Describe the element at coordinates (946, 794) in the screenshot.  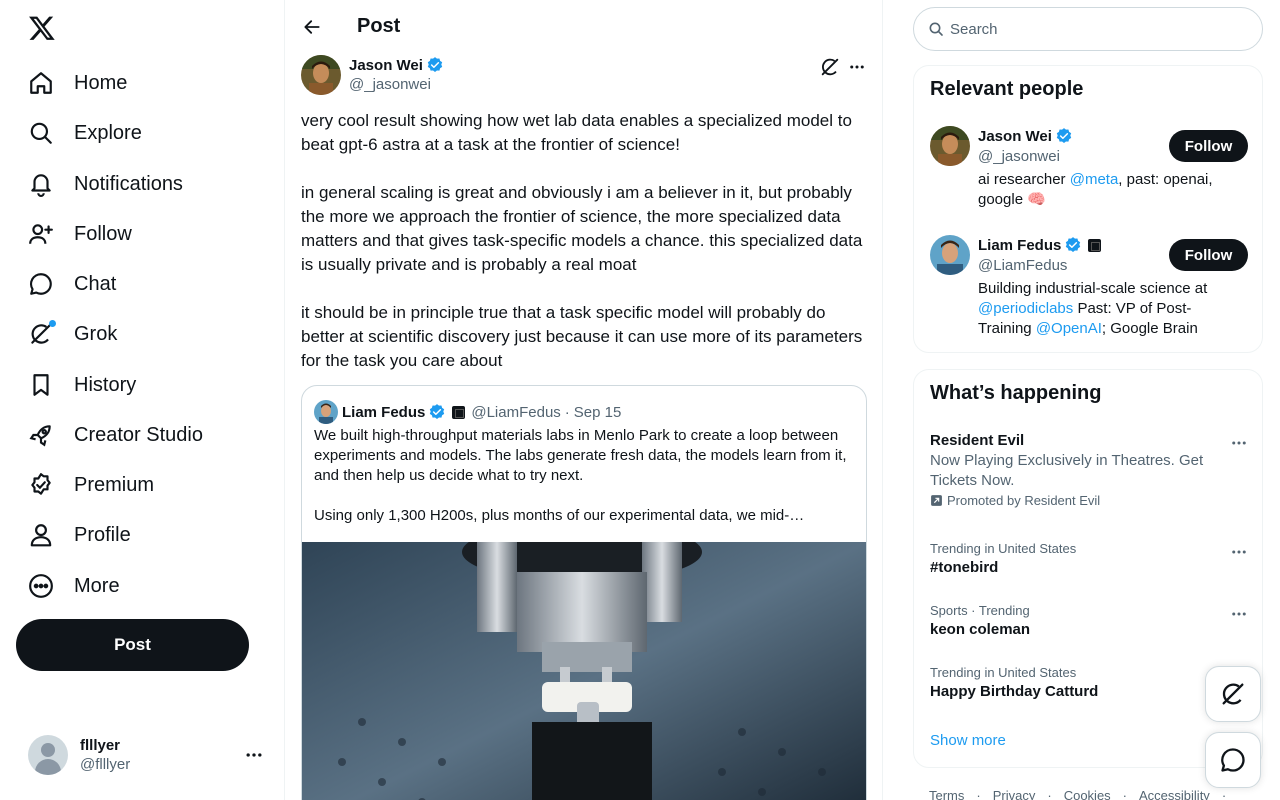
I see `footer-link-terms: Terms` at that location.